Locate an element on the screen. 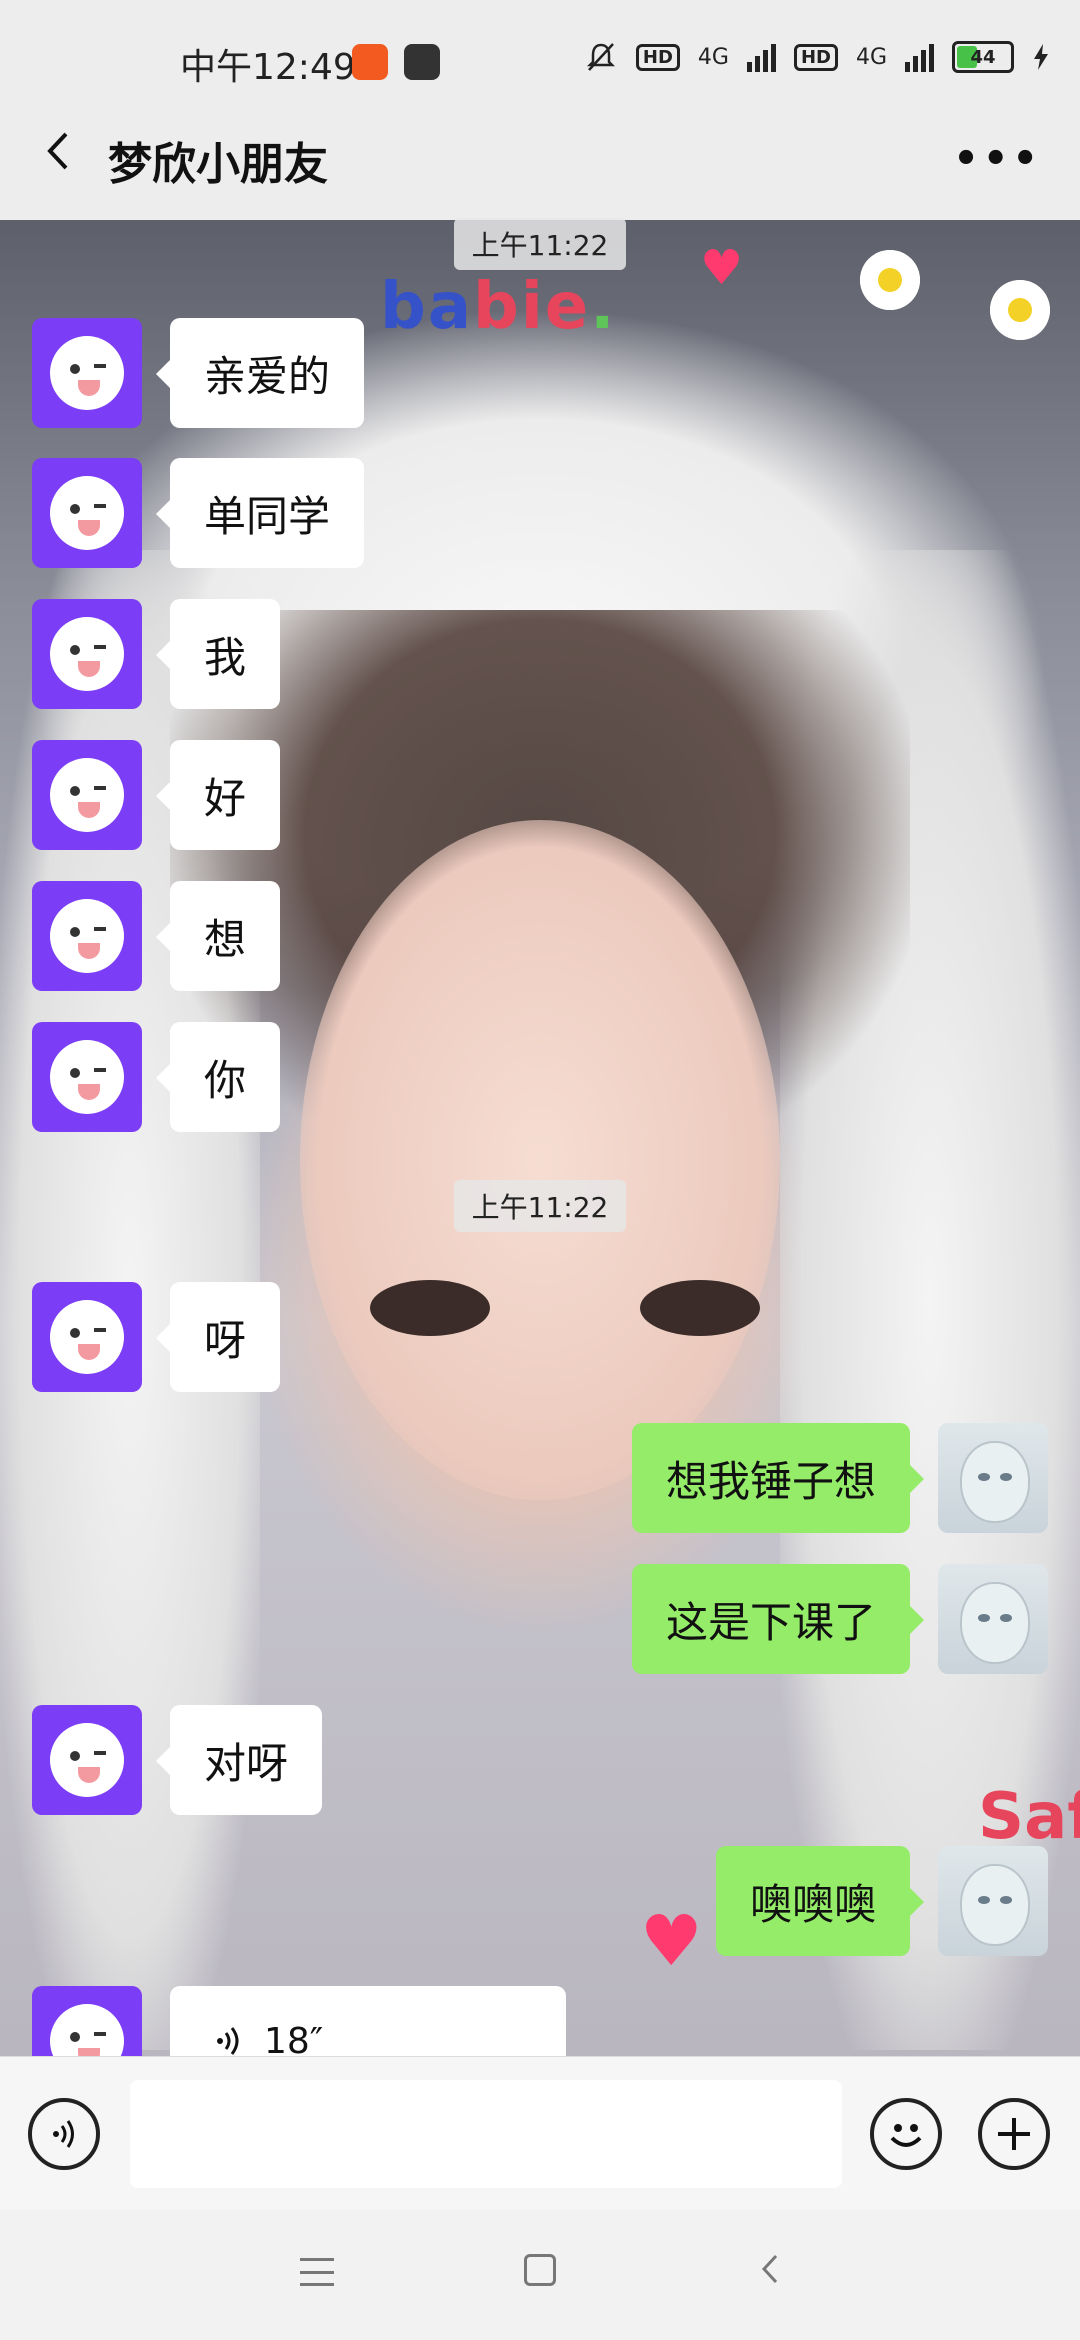  message-row: 对呀 is located at coordinates (177, 1760).